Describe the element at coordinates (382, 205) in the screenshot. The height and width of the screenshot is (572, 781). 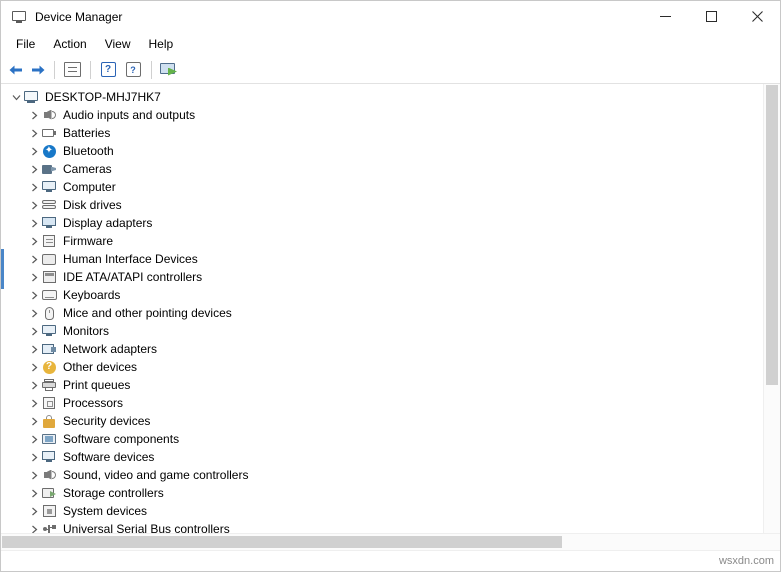
I see `tree-node-disk-drives: Disk drives` at that location.